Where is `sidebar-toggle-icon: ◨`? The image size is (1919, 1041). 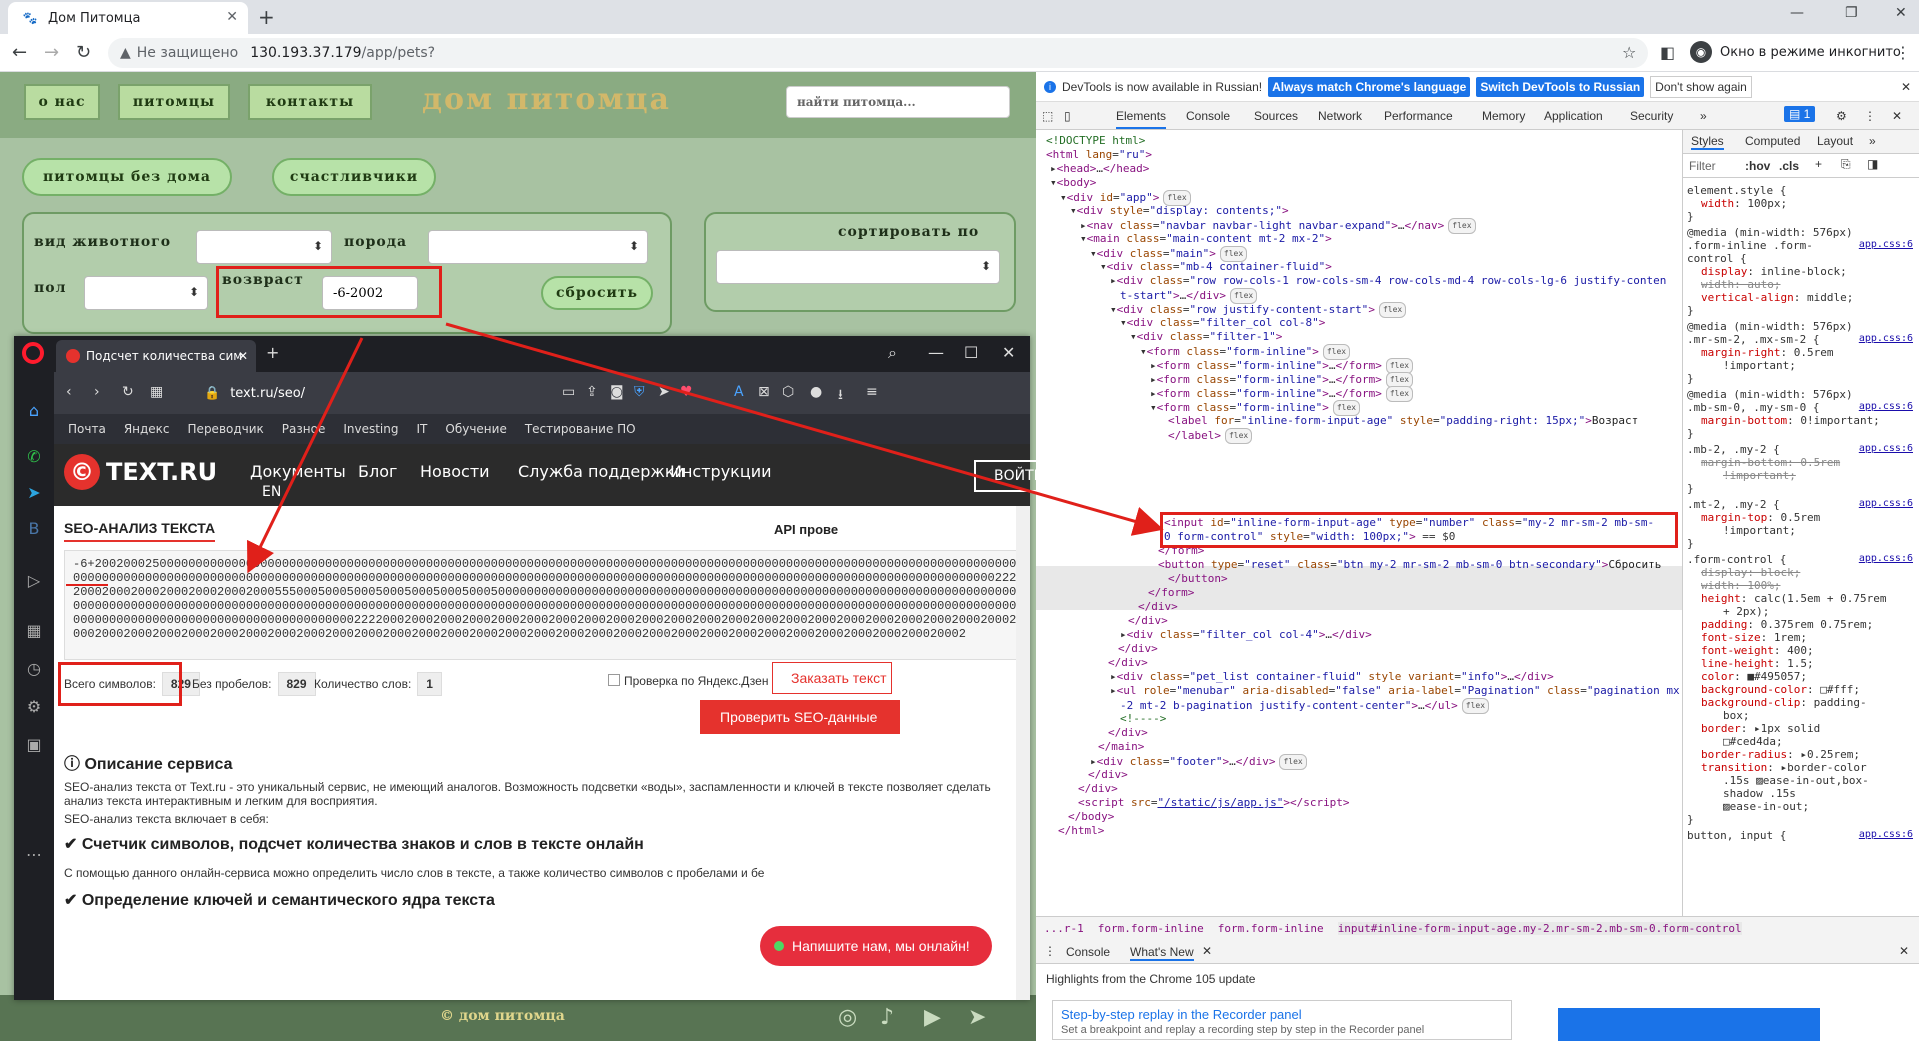 sidebar-toggle-icon: ◨ is located at coordinates (1872, 164).